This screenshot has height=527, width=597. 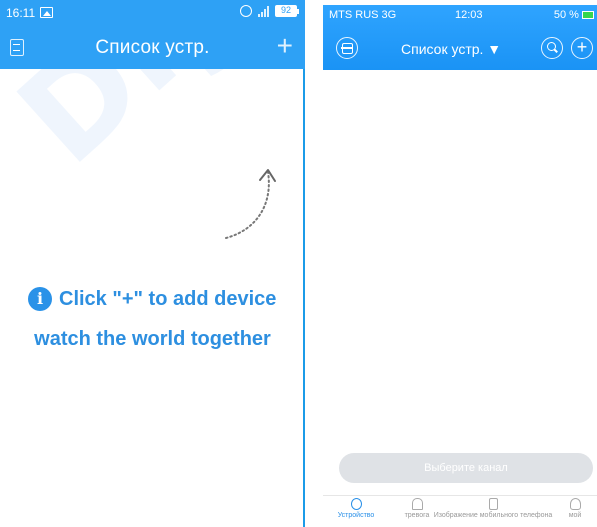 What do you see at coordinates (21, 13) in the screenshot?
I see `status-time: 16:11` at bounding box center [21, 13].